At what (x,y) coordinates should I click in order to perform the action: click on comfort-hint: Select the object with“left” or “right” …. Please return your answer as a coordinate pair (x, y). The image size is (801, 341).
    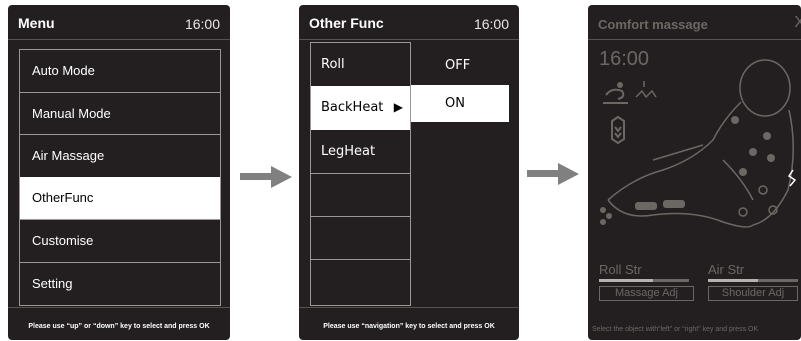
    Looking at the image, I should click on (675, 329).